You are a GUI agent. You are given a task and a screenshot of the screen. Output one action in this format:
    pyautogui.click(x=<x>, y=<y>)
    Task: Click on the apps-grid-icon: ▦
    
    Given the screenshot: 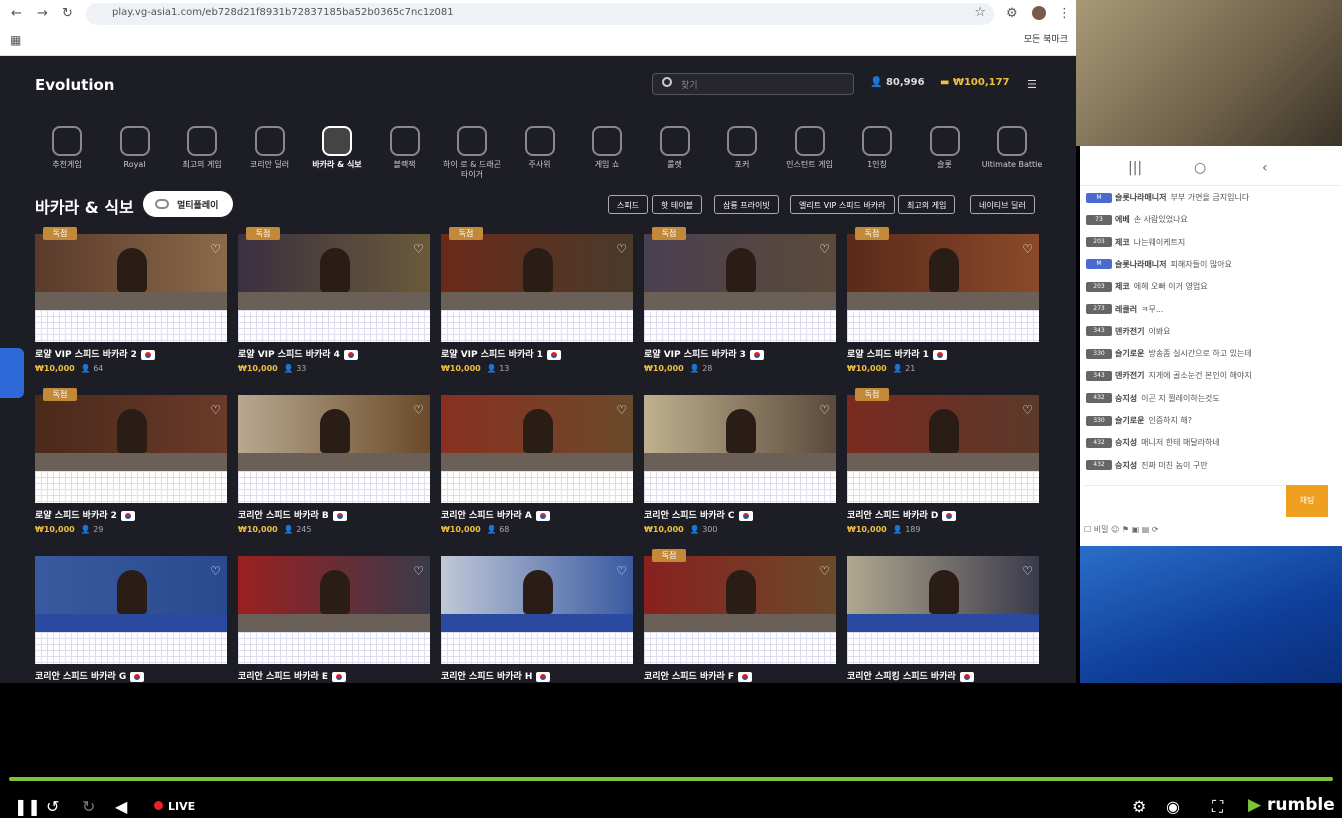 What is the action you would take?
    pyautogui.click(x=15, y=40)
    